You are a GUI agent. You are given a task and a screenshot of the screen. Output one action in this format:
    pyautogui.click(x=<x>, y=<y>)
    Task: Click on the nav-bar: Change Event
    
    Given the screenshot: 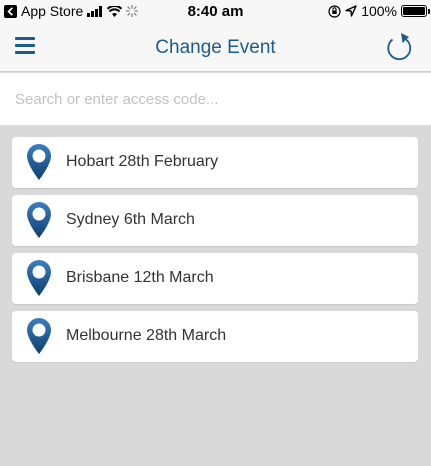 What is the action you would take?
    pyautogui.click(x=215, y=47)
    